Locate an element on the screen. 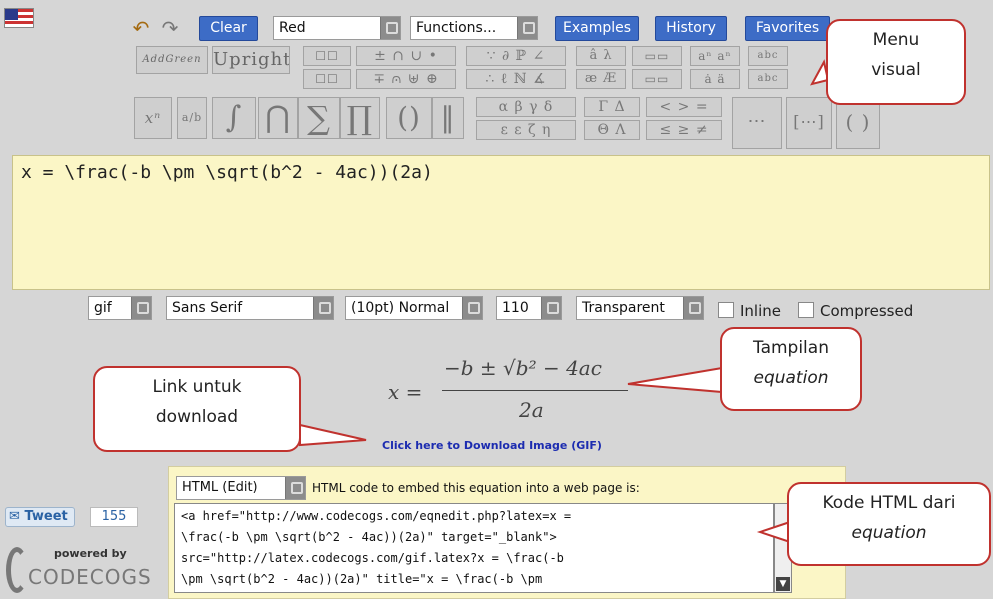 Image resolution: width=993 pixels, height=599 pixels. font-select: Sans Serif is located at coordinates (250, 308).